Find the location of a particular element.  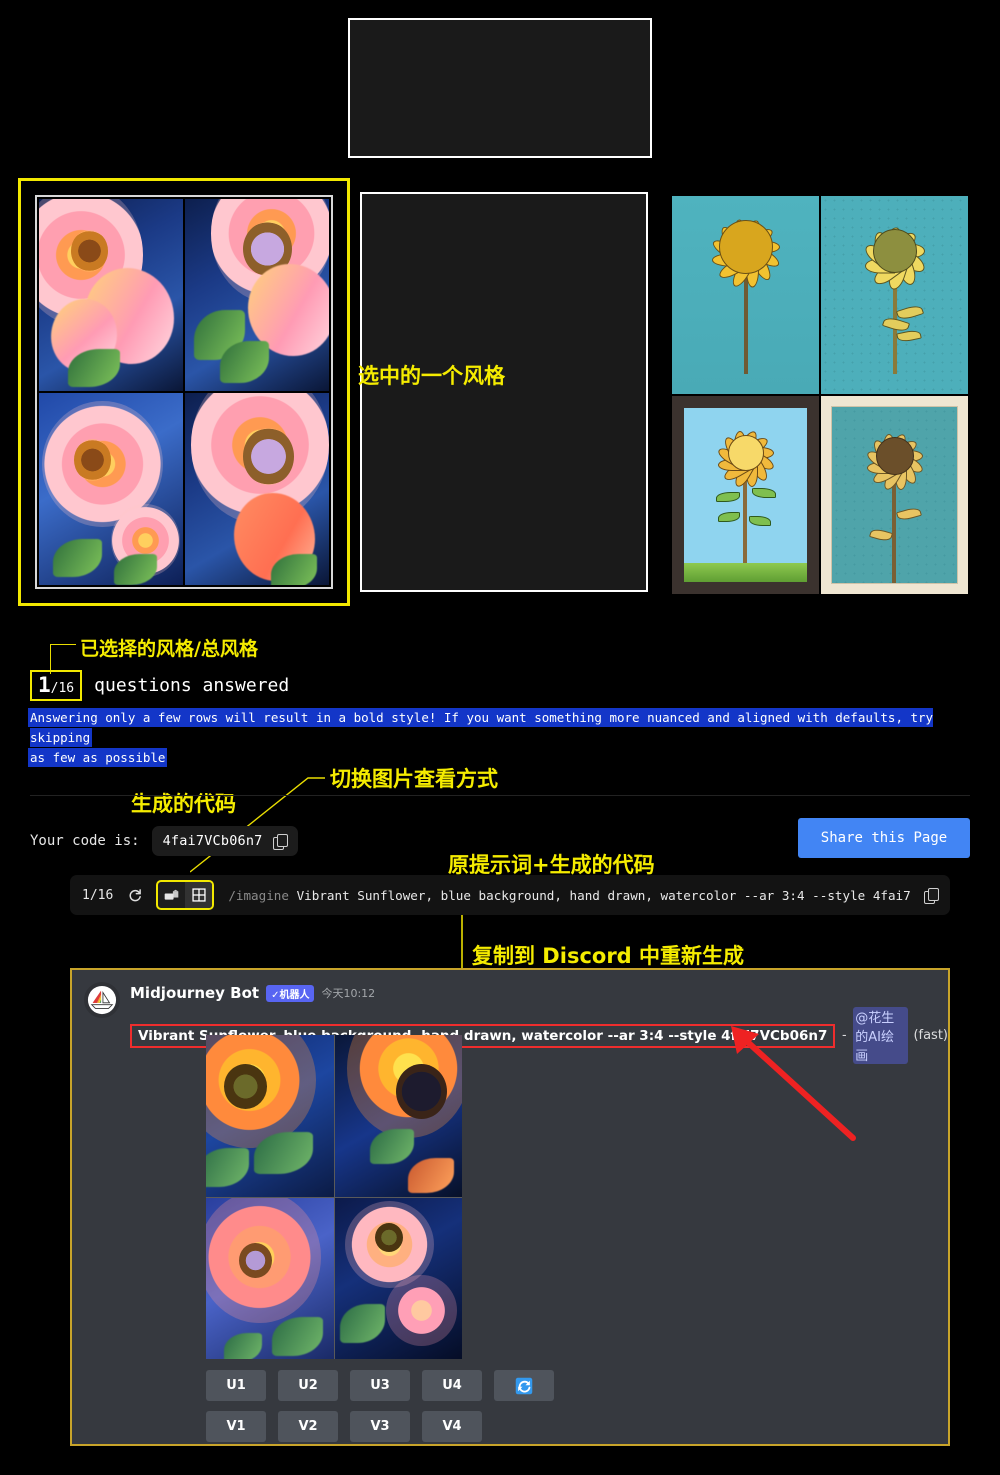

variation-button-row: V1 V2 V3 V4 is located at coordinates (380, 1426).